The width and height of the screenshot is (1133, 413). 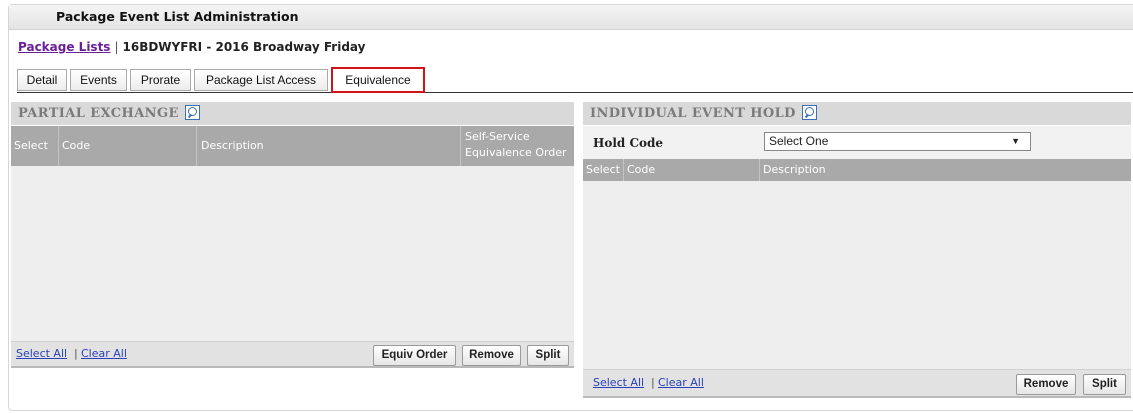 I want to click on hold-code-label: Hold Code, so click(x=628, y=143).